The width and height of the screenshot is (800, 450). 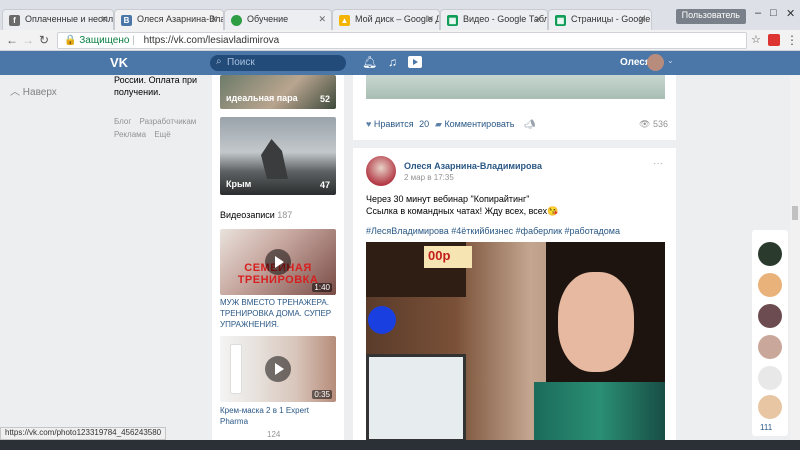 I want to click on chevron-down-icon: ⌄, so click(x=670, y=60).